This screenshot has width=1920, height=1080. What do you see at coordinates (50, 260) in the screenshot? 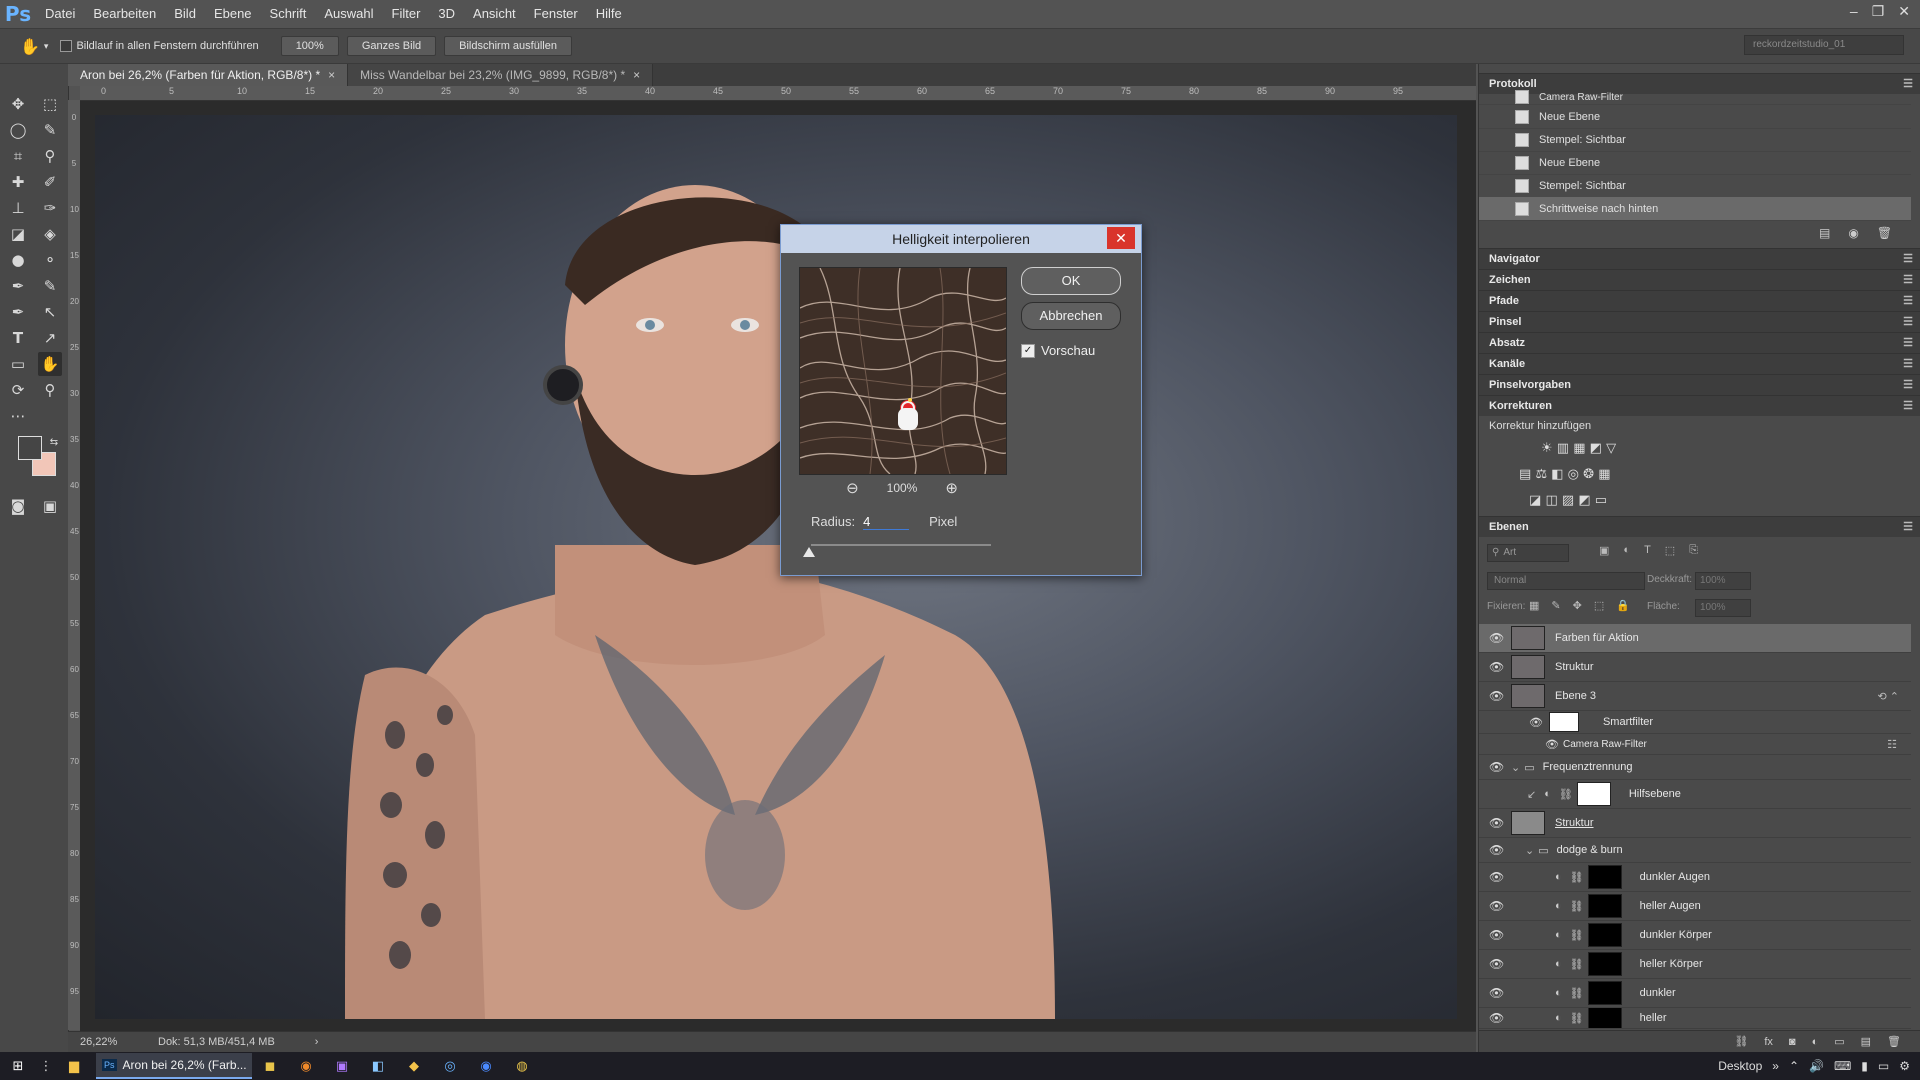
I see `dodge-tool-icon: ⚬` at bounding box center [50, 260].